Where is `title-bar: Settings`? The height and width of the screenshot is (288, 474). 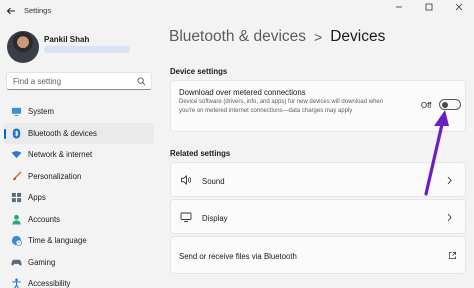 title-bar: Settings is located at coordinates (237, 11).